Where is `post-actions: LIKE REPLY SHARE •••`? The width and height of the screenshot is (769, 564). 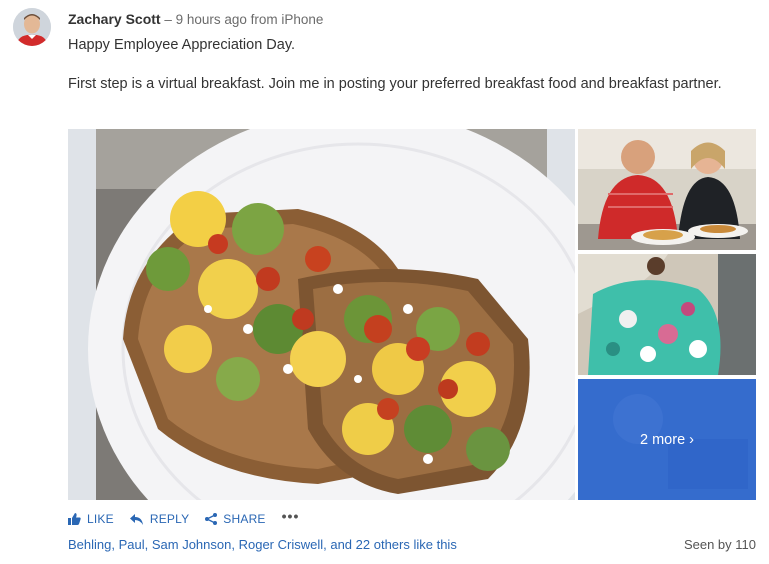 post-actions: LIKE REPLY SHARE ••• is located at coordinates (183, 517).